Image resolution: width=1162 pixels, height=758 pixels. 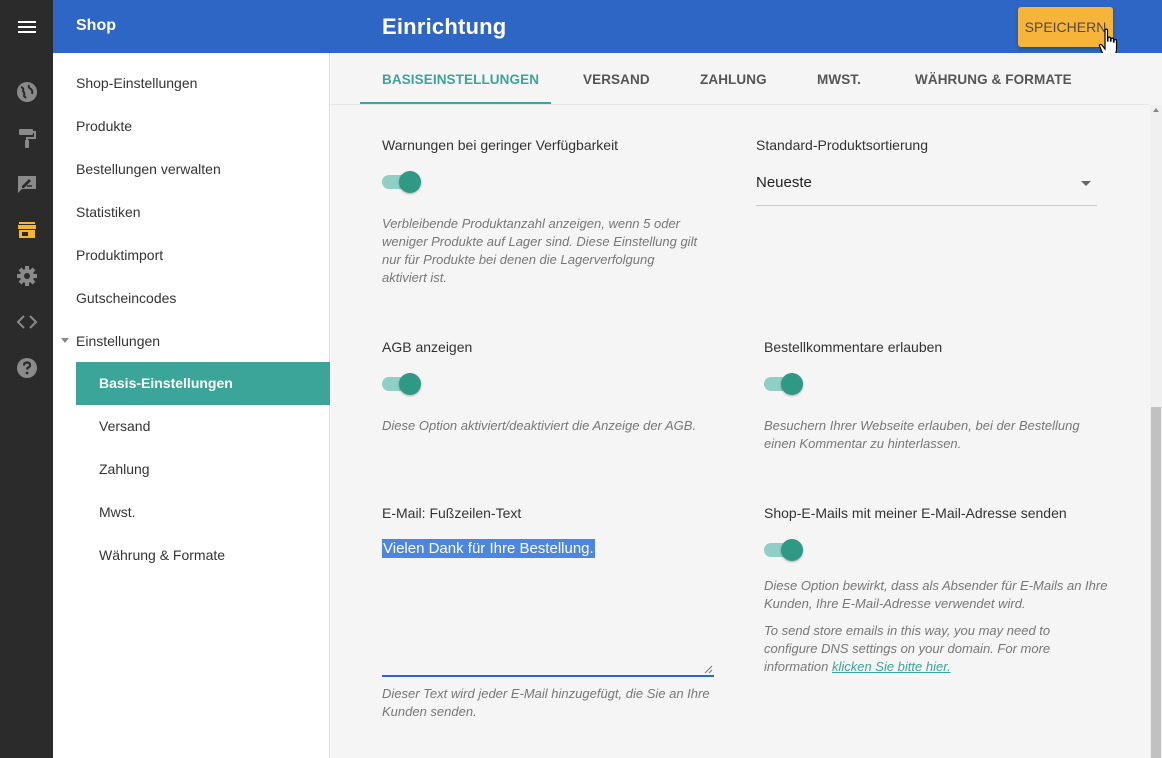 What do you see at coordinates (96, 25) in the screenshot?
I see `shop-title: Shop` at bounding box center [96, 25].